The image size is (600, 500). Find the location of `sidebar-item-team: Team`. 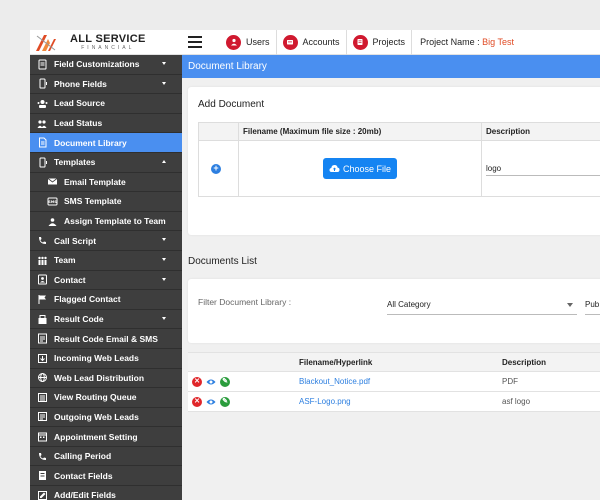

sidebar-item-team: Team is located at coordinates (106, 261).